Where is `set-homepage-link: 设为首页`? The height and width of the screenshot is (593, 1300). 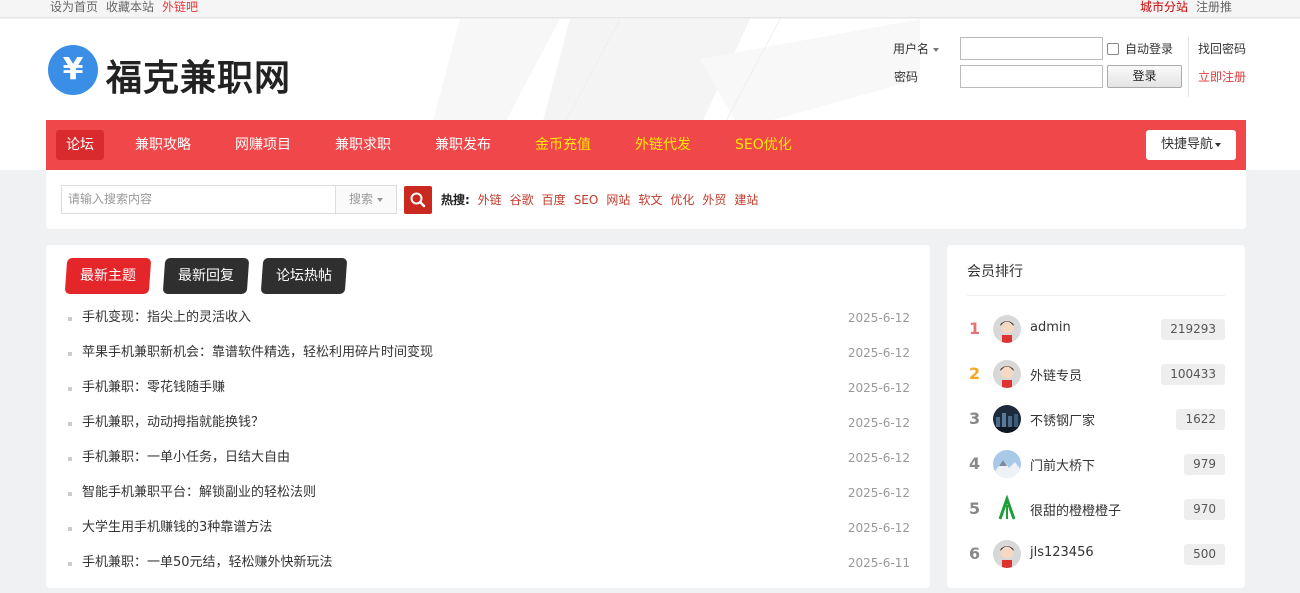
set-homepage-link: 设为首页 is located at coordinates (74, 7).